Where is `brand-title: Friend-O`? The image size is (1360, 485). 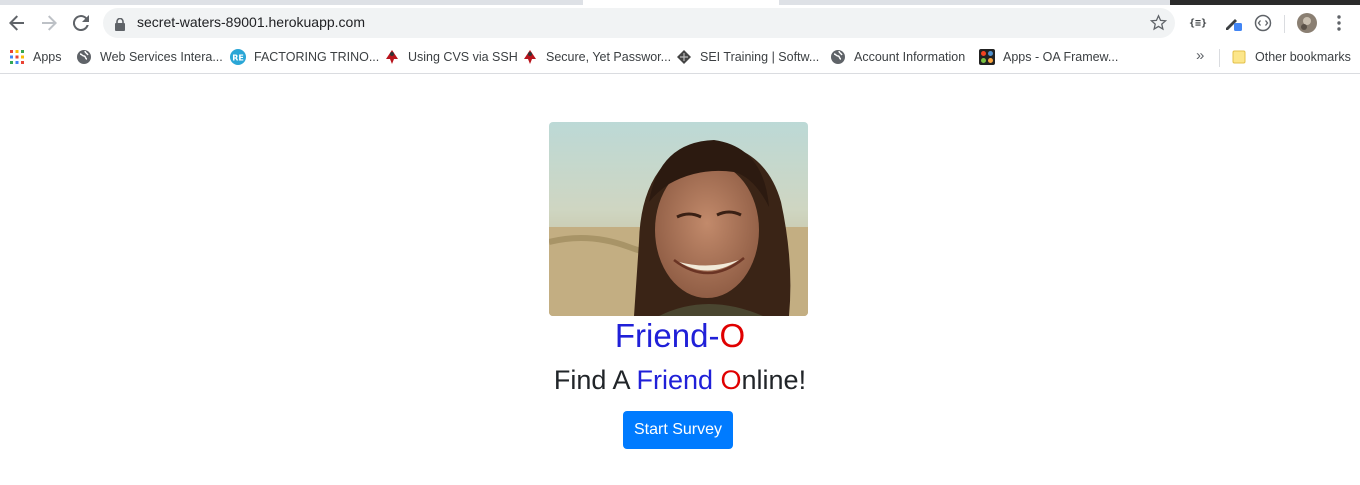 brand-title: Friend-O is located at coordinates (680, 336).